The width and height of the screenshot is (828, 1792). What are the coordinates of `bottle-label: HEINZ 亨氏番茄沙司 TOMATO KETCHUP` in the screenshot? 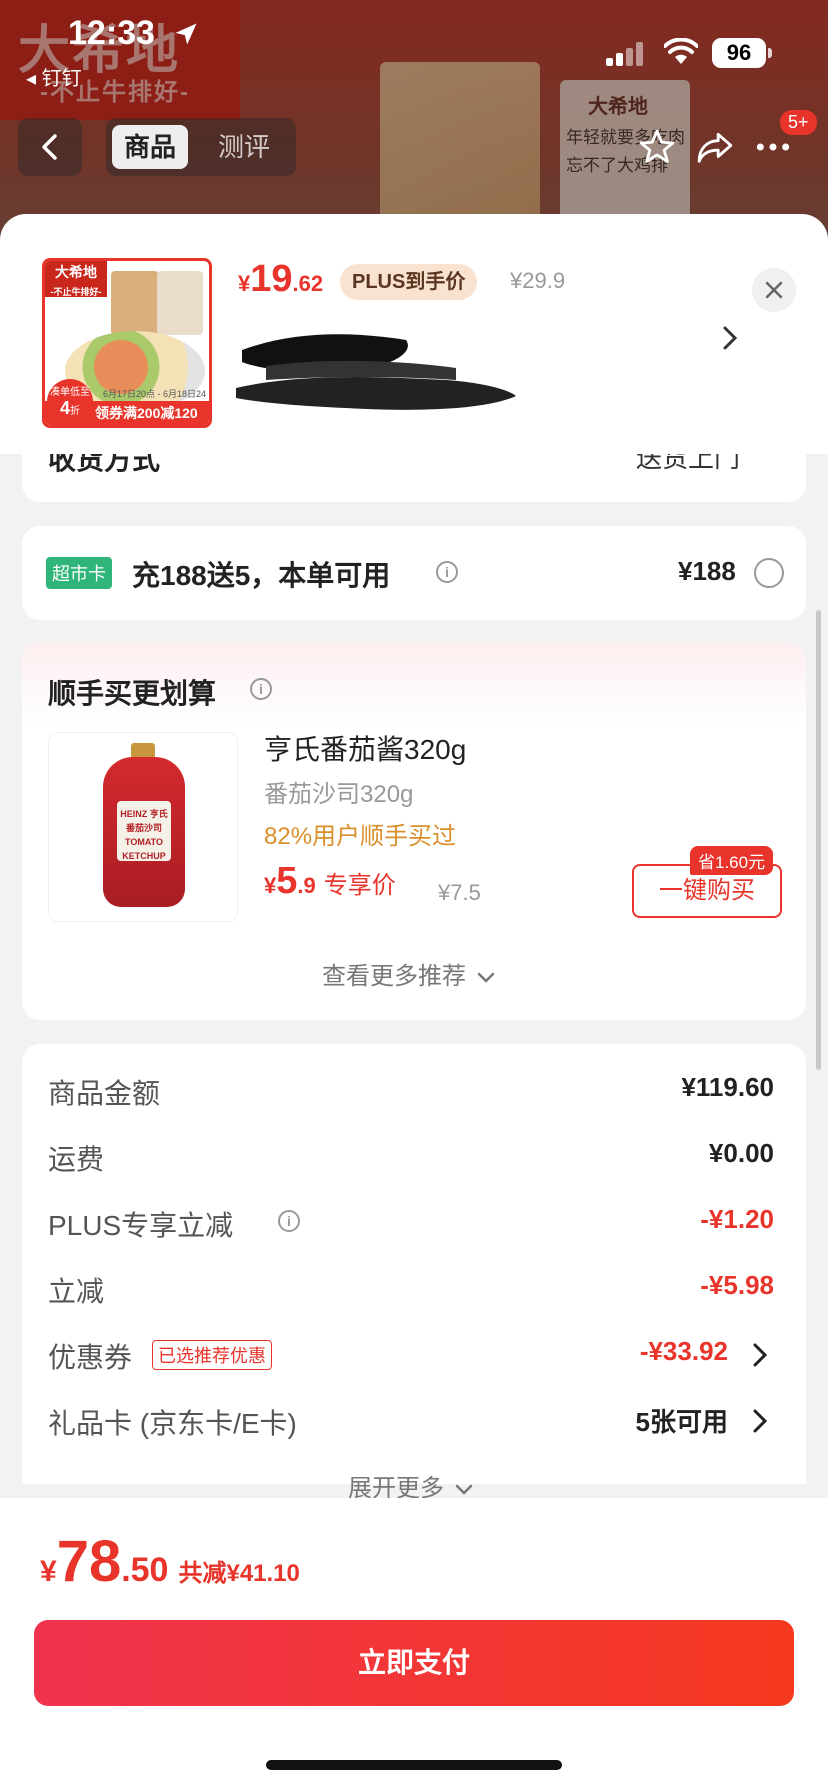 It's located at (144, 831).